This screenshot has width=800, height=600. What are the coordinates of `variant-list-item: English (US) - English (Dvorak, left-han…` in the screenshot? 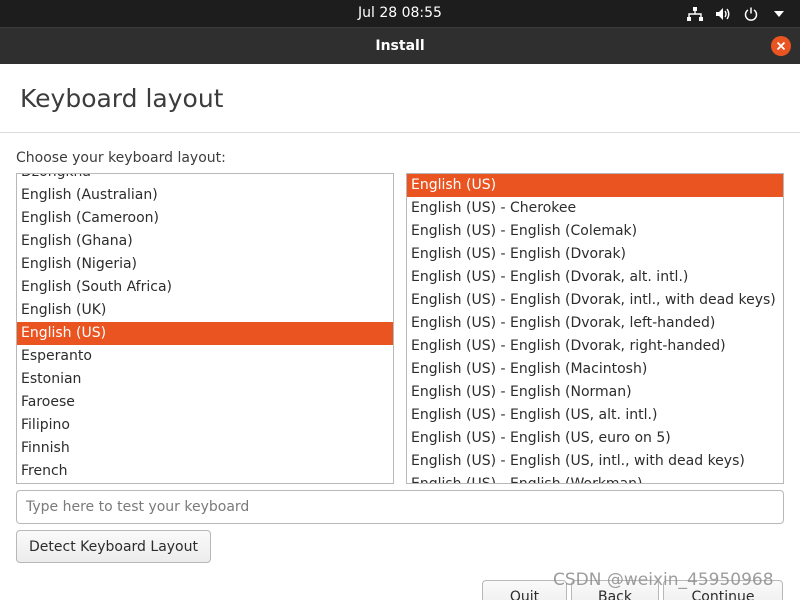 It's located at (595, 323).